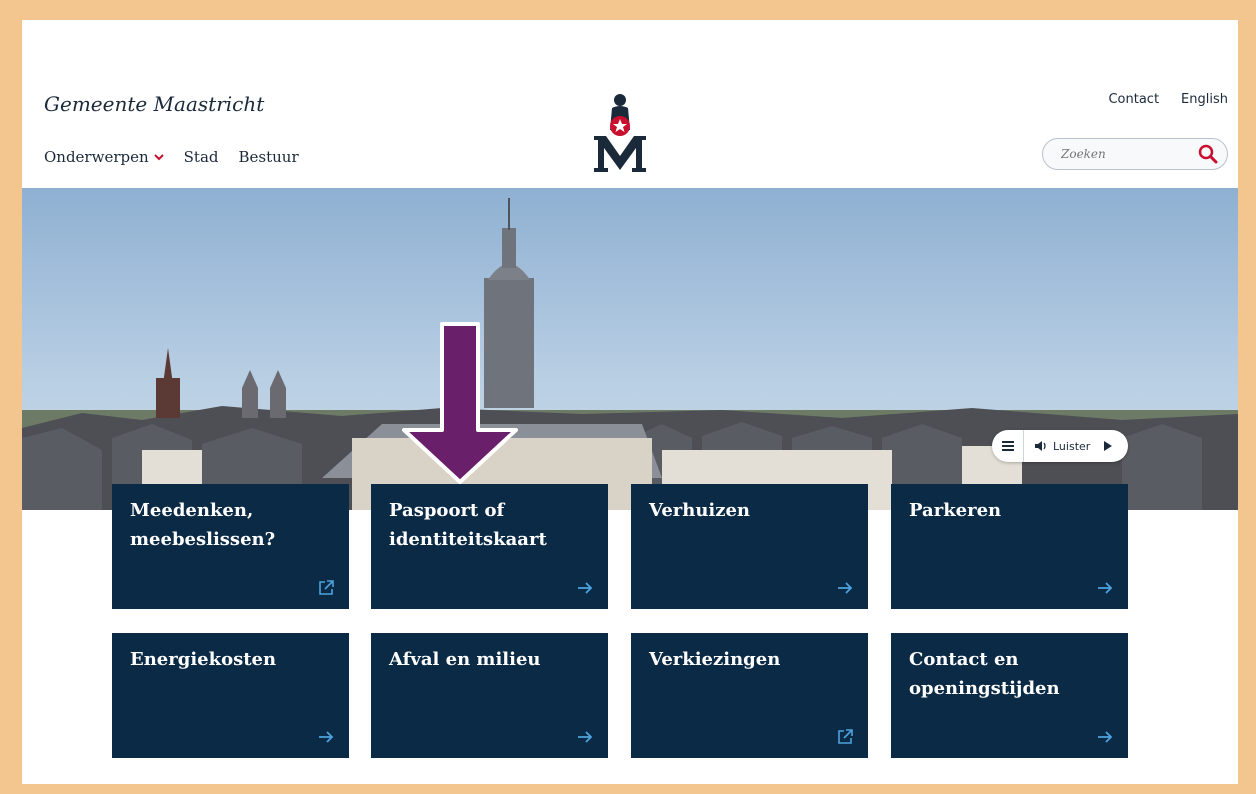  I want to click on nav-item-stad: Stad, so click(201, 157).